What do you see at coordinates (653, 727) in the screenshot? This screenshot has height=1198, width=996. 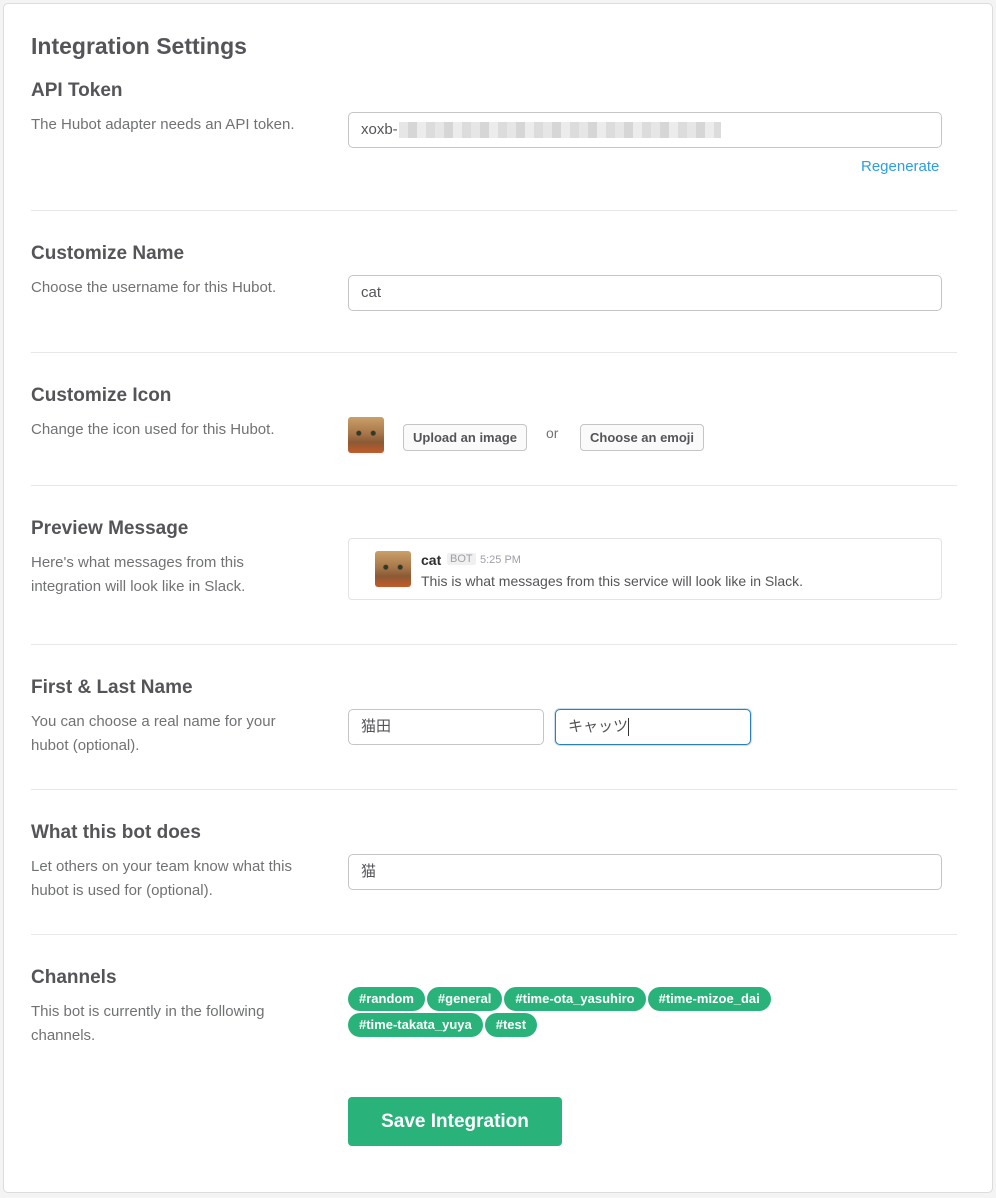 I see `last-name-input: キャッツ` at bounding box center [653, 727].